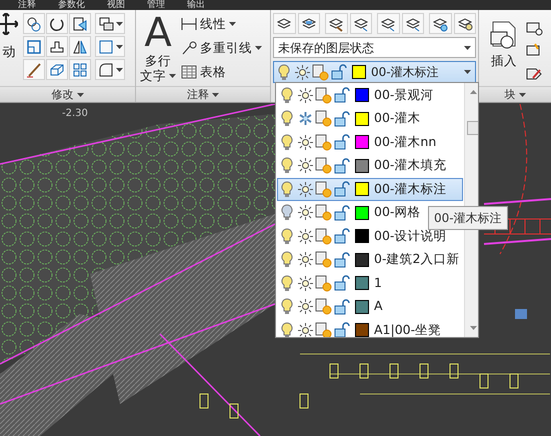 The height and width of the screenshot is (436, 551). Describe the element at coordinates (221, 72) in the screenshot. I see `table-button: 表格` at that location.